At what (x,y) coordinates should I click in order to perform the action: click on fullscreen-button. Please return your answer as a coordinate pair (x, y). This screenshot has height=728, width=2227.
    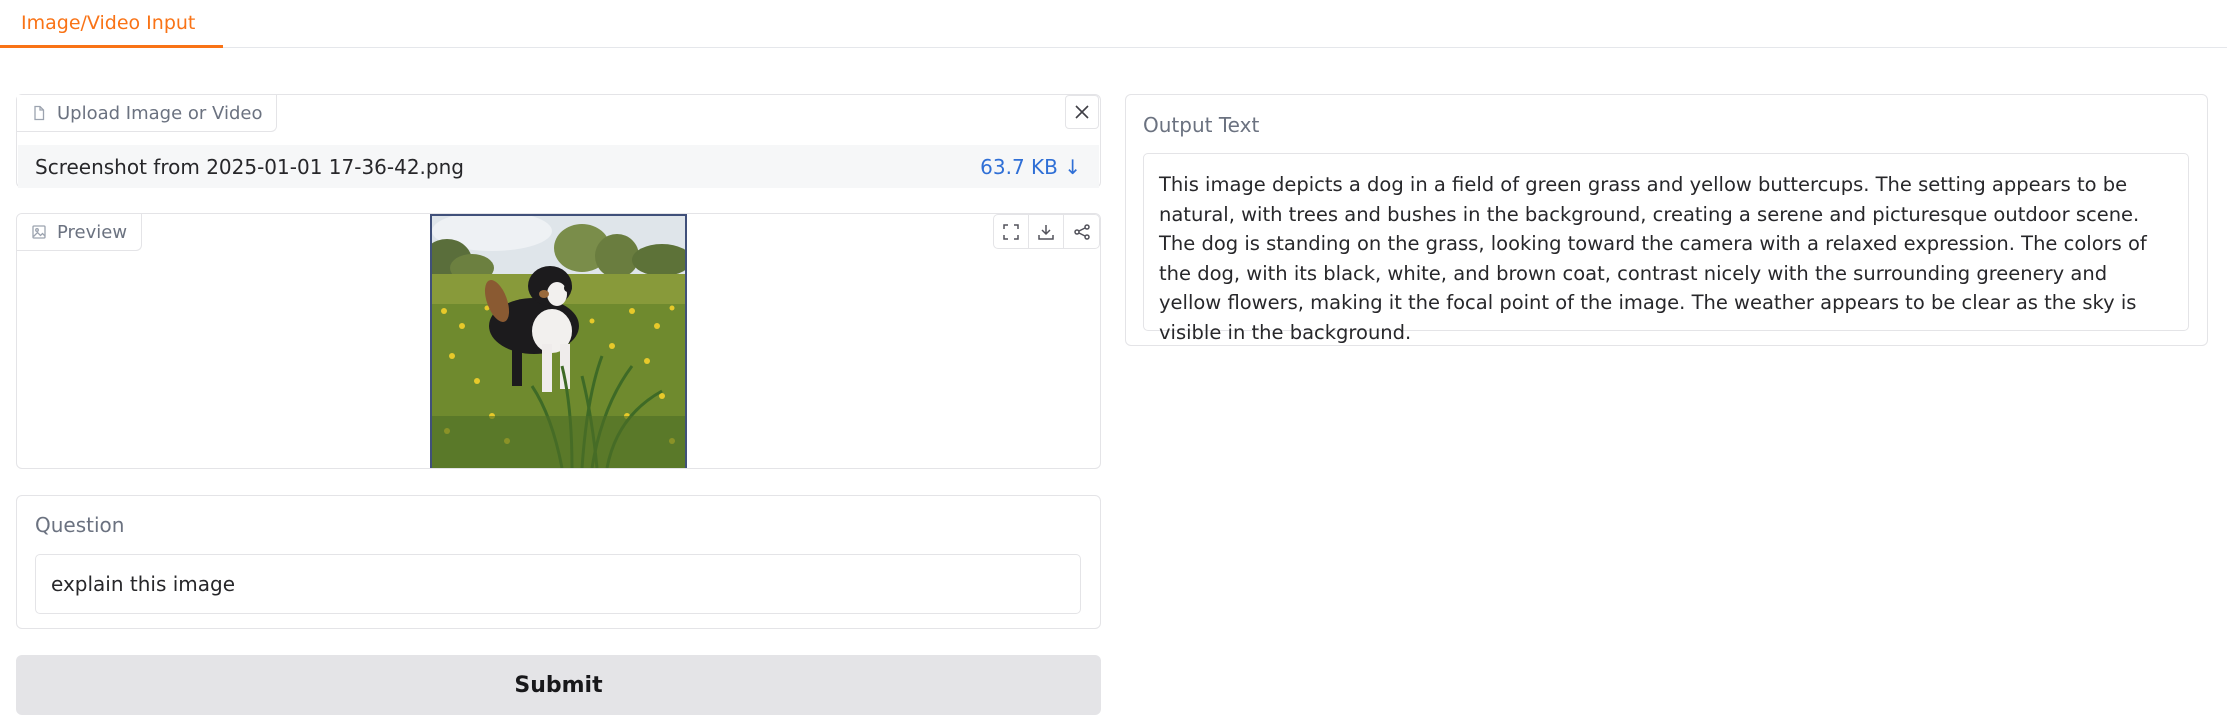
    Looking at the image, I should click on (1011, 231).